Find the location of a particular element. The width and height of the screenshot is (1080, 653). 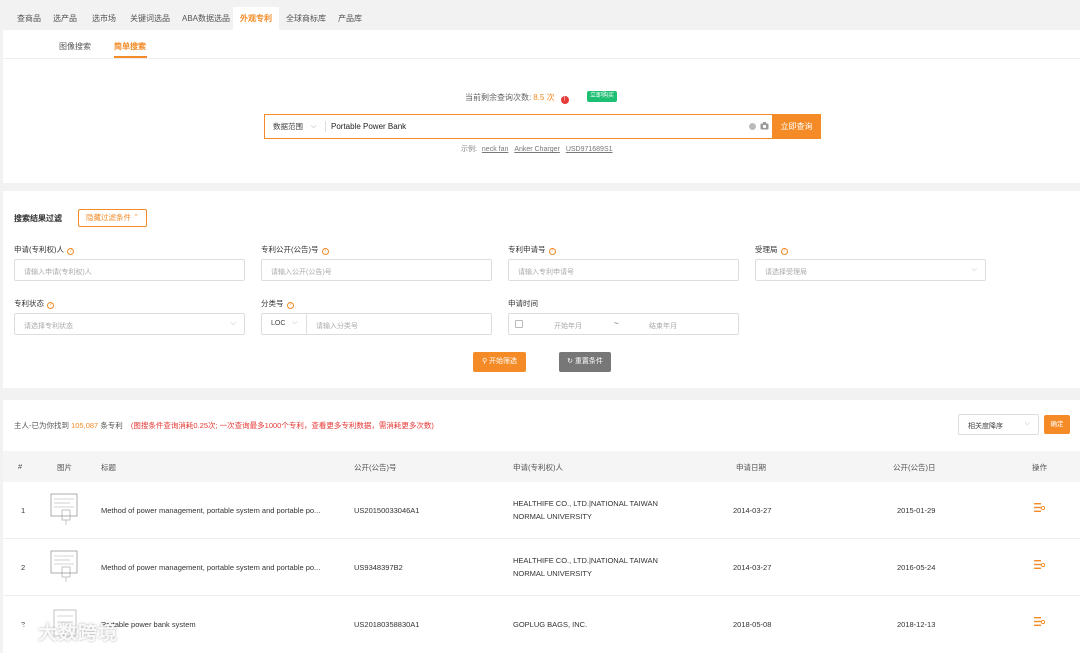

buy-now-button: 立即购买 is located at coordinates (602, 96).